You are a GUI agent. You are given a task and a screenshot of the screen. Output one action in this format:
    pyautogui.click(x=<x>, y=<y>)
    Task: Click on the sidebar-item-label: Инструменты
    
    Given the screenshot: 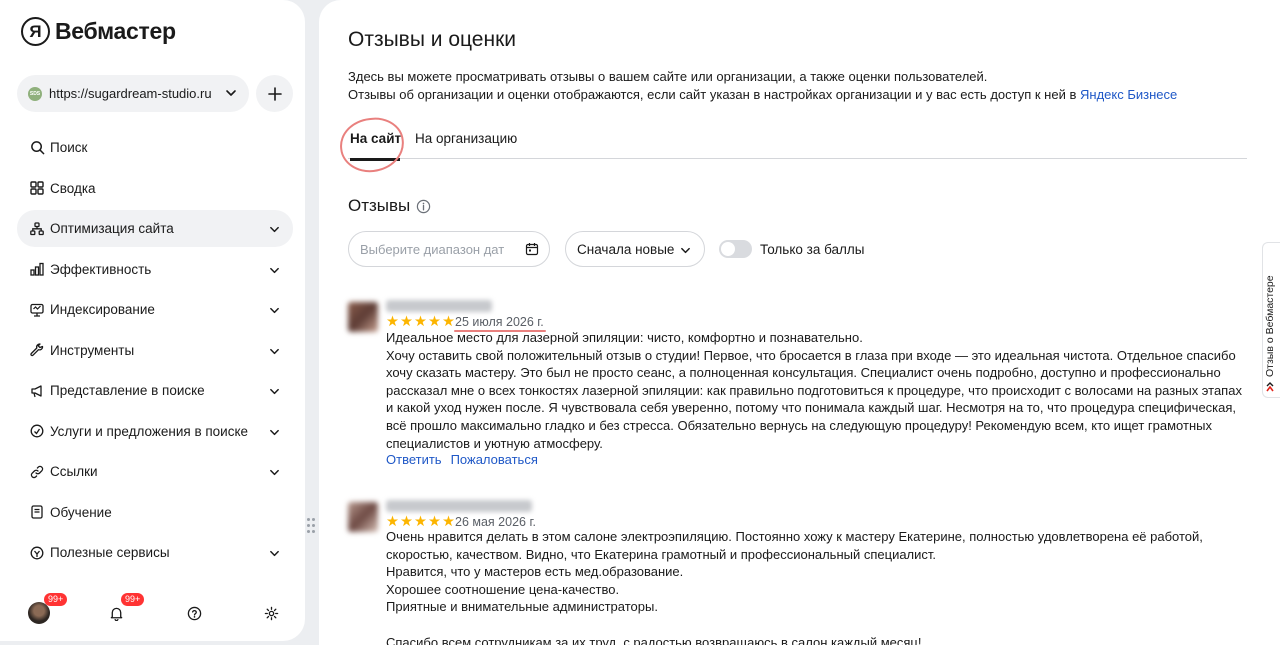 What is the action you would take?
    pyautogui.click(x=92, y=350)
    